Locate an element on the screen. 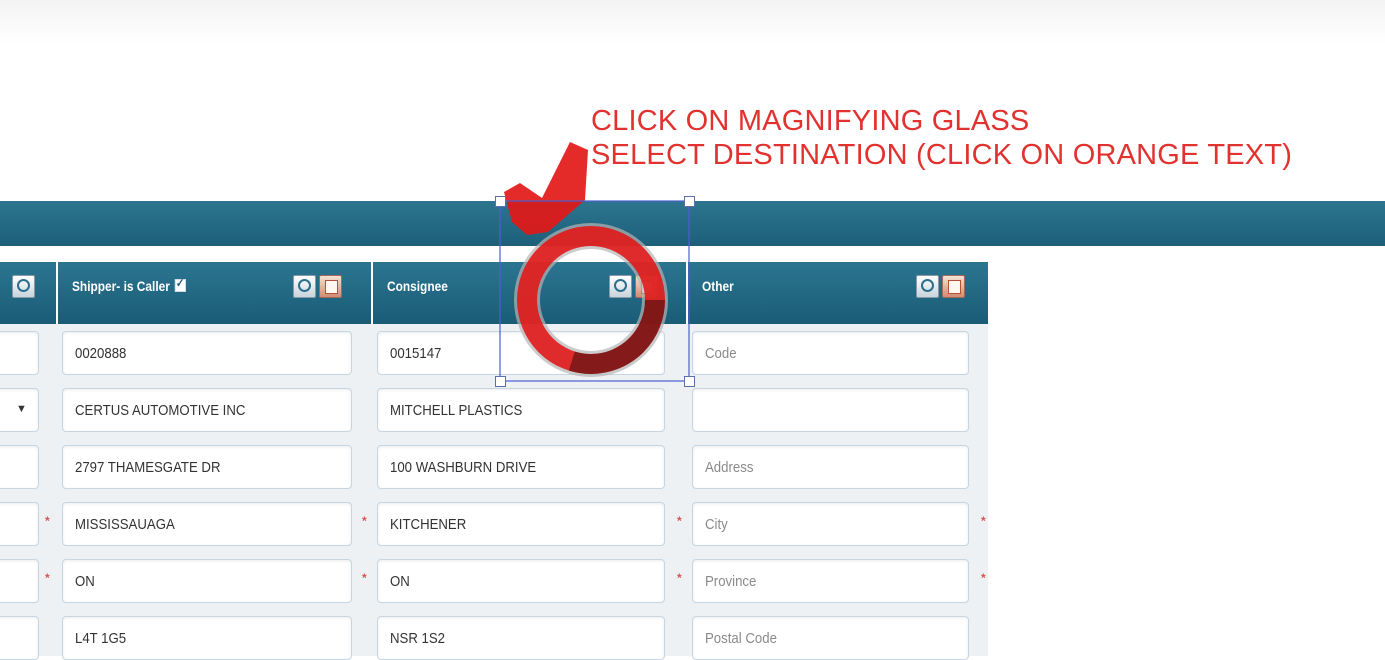  other-title: Other is located at coordinates (718, 286).